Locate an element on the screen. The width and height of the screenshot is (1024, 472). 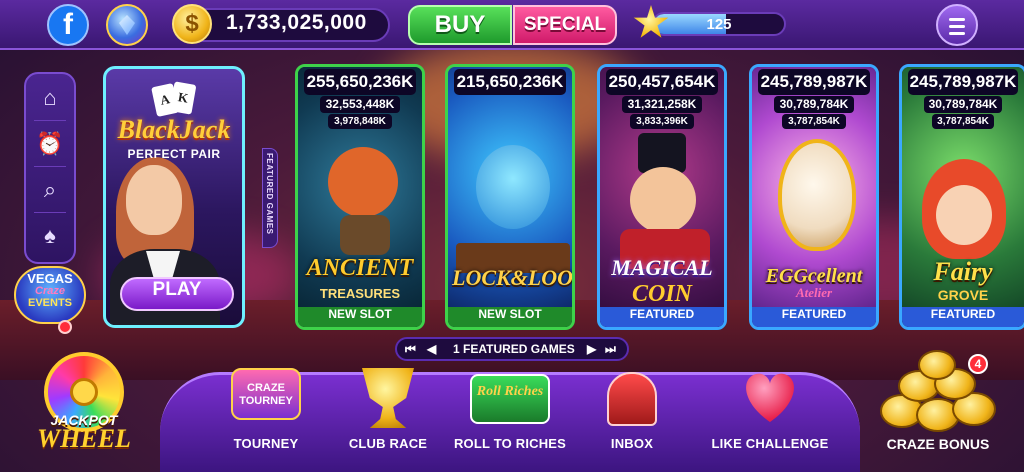
craze-tourney-icon: CRAZE TOURNEY is located at coordinates (266, 394).